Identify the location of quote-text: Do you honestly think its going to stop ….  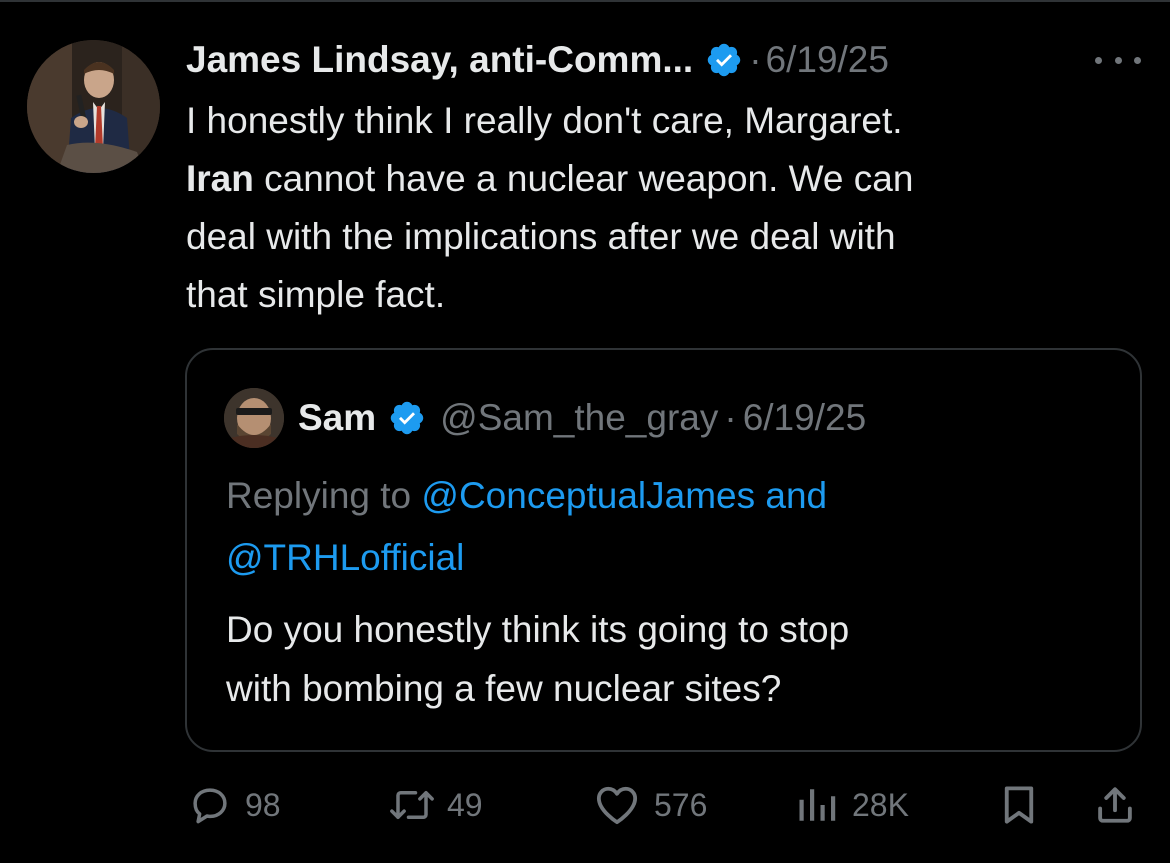
(666, 659).